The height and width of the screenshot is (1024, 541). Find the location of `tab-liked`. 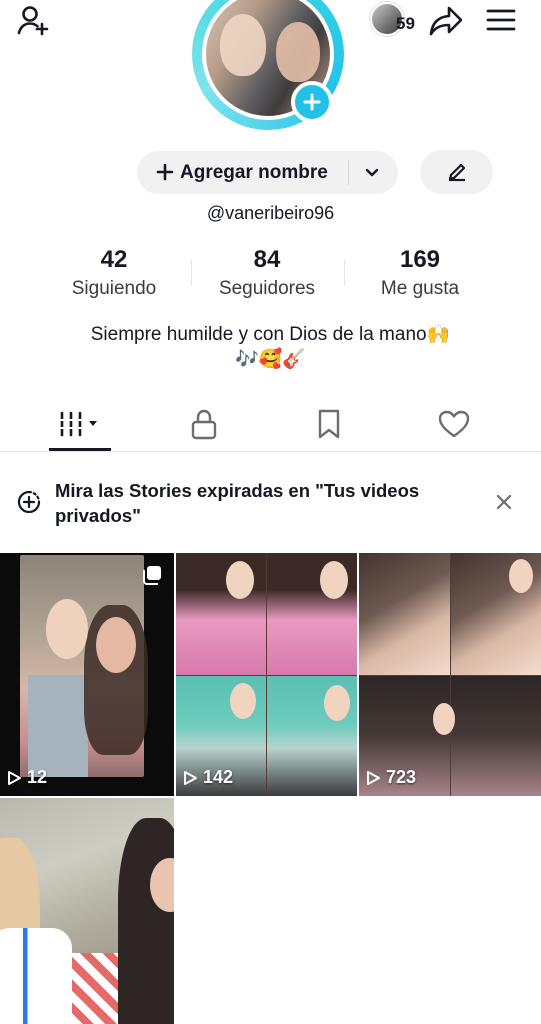

tab-liked is located at coordinates (454, 424).